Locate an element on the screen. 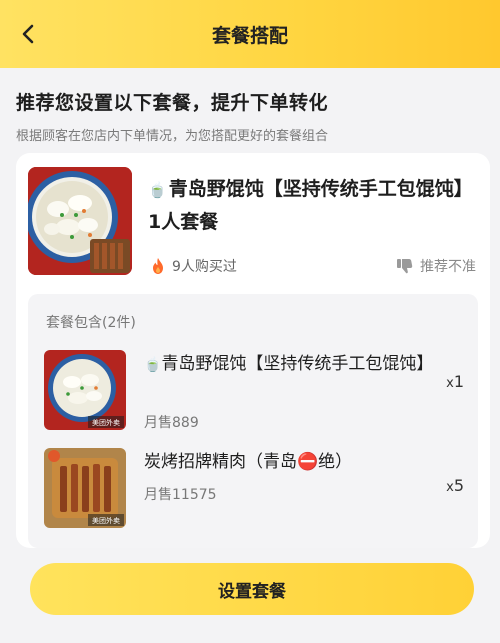 Image resolution: width=500 pixels, height=643 pixels. fire-icon is located at coordinates (158, 266).